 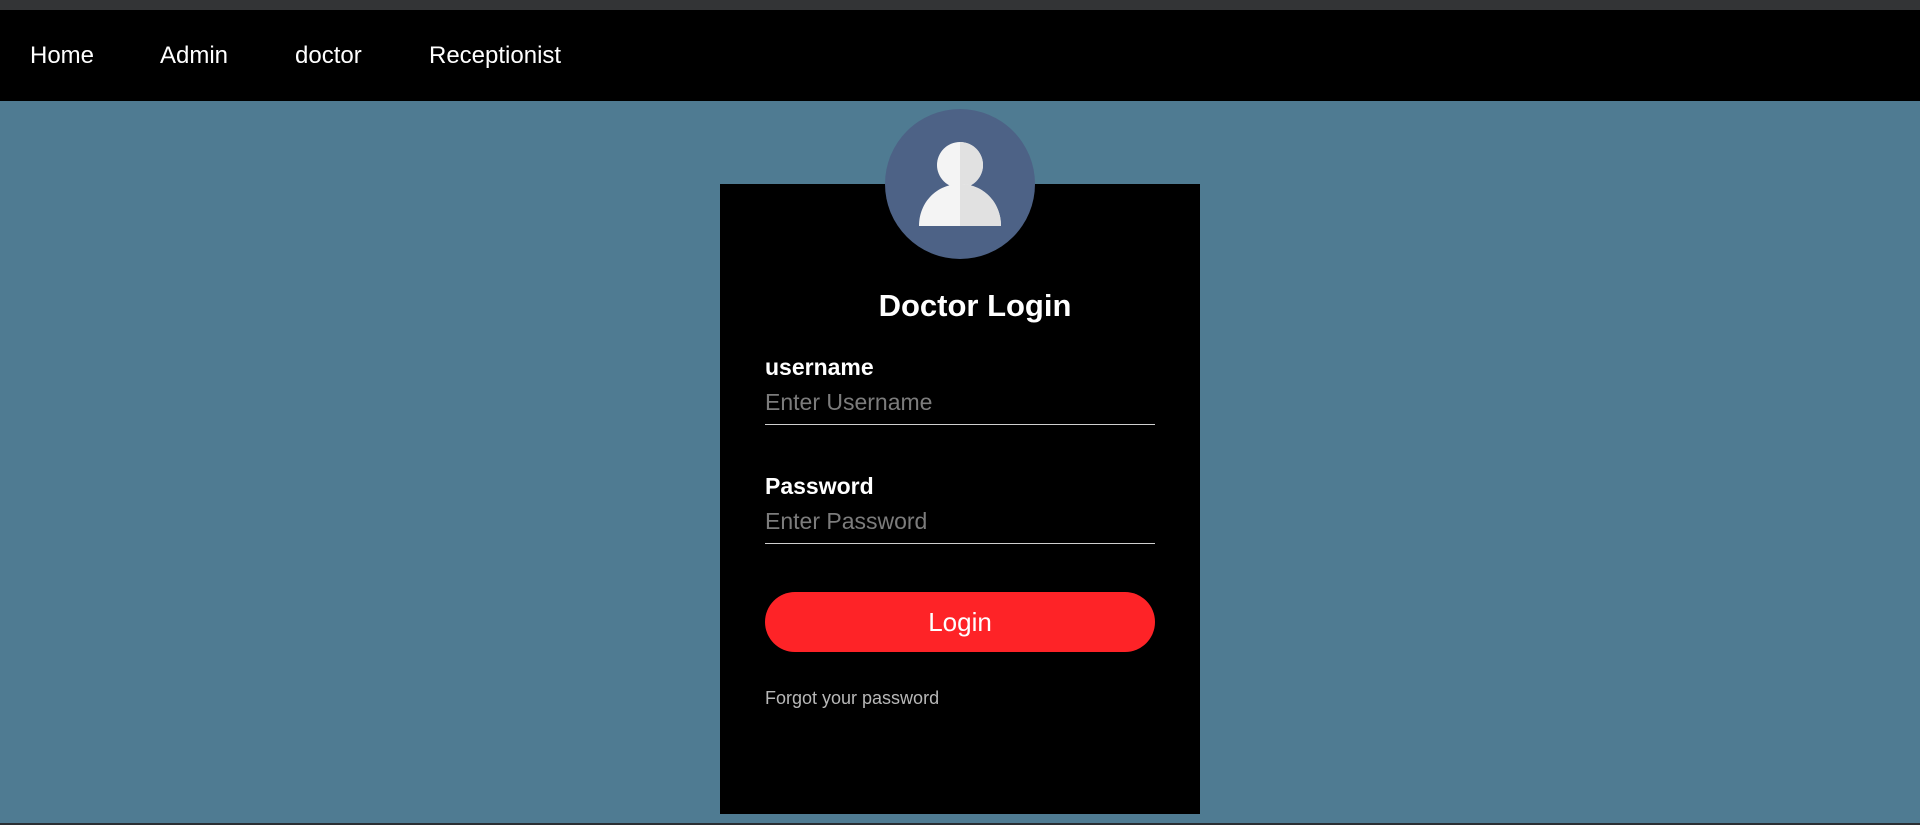 What do you see at coordinates (819, 367) in the screenshot?
I see `username-label: username` at bounding box center [819, 367].